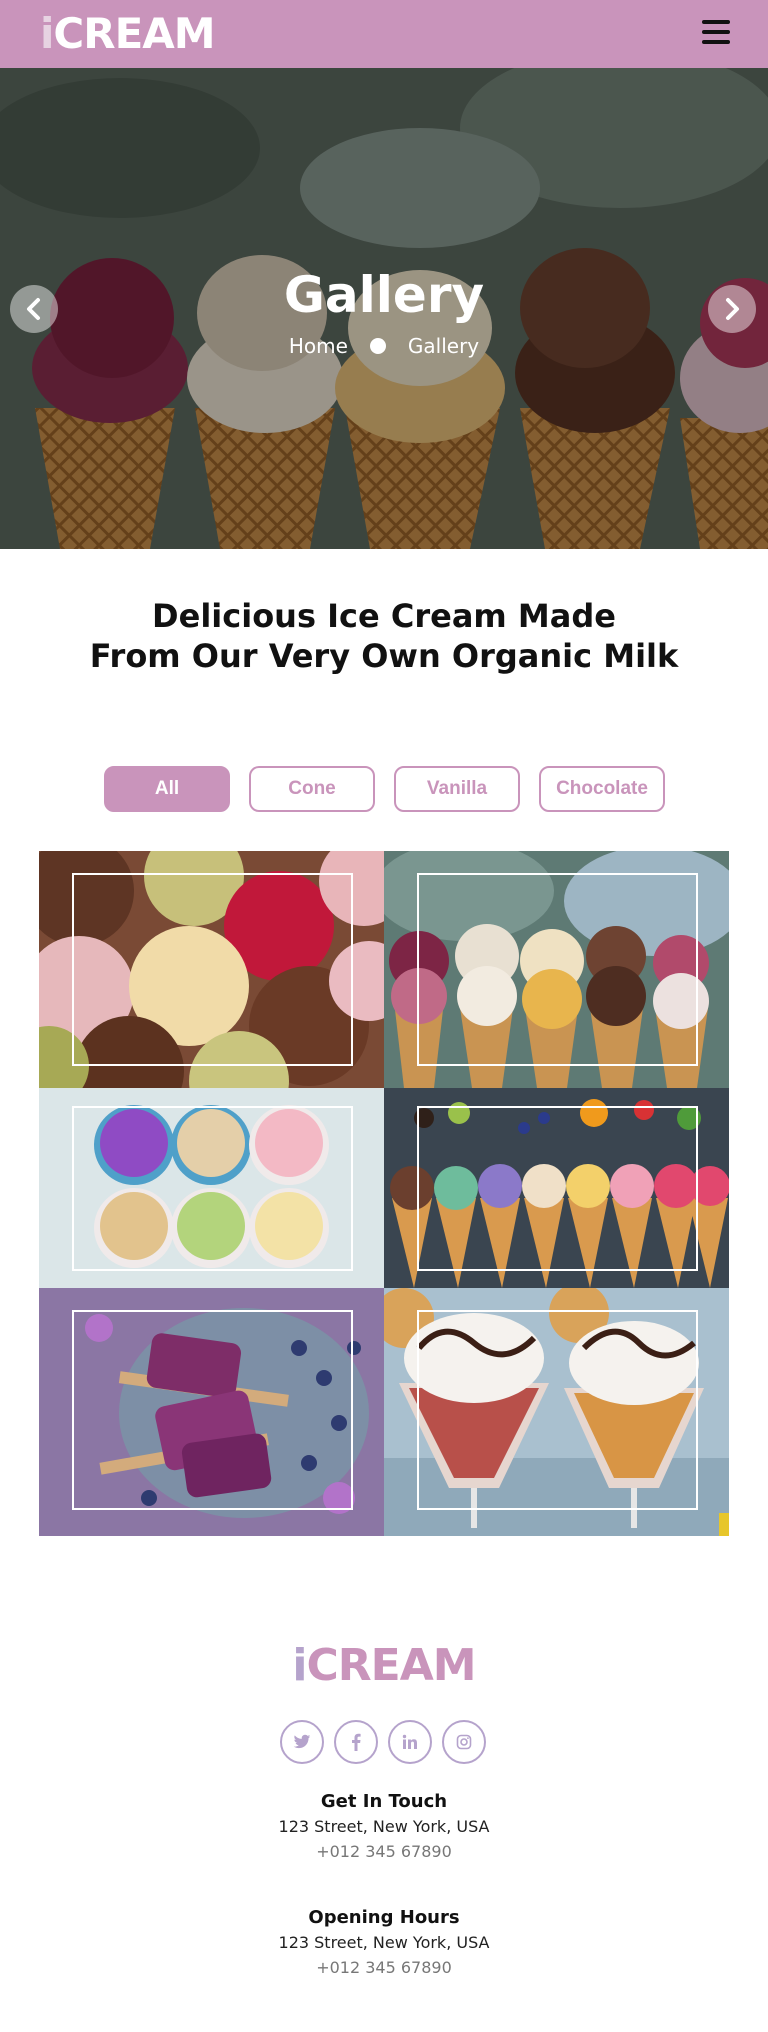  What do you see at coordinates (384, 1826) in the screenshot?
I see `contact-address: 123 Street, New York, USA` at bounding box center [384, 1826].